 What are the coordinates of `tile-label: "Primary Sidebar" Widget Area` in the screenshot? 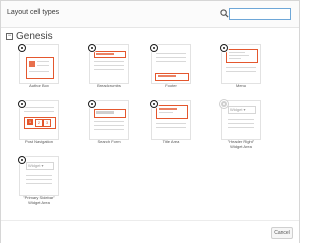 It's located at (39, 200).